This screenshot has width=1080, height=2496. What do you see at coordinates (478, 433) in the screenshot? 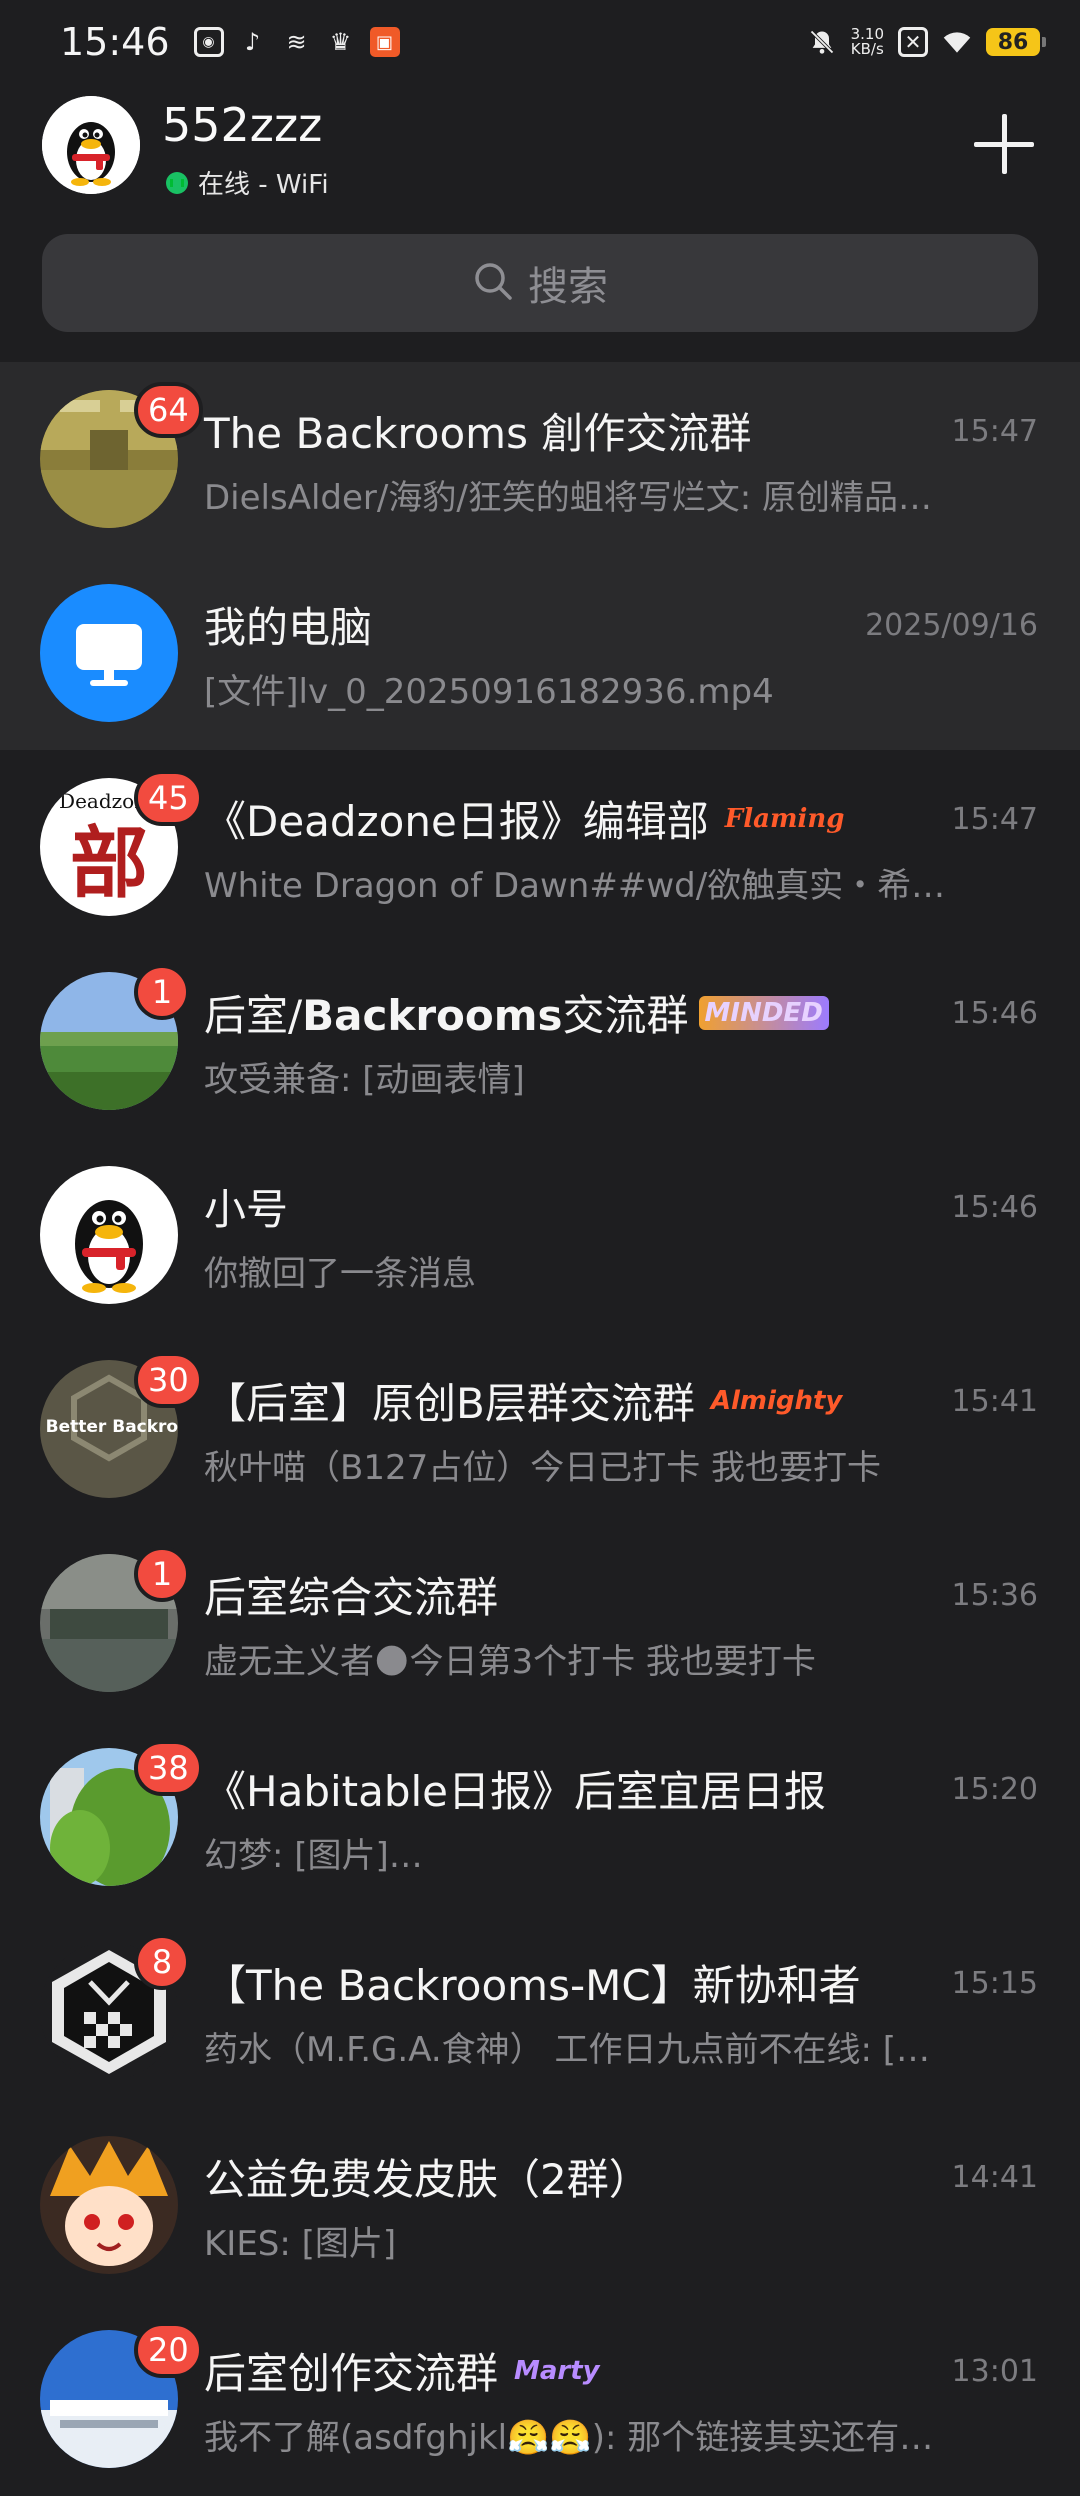
I see `chat-title-text: The Backrooms 創作交流群` at bounding box center [478, 433].